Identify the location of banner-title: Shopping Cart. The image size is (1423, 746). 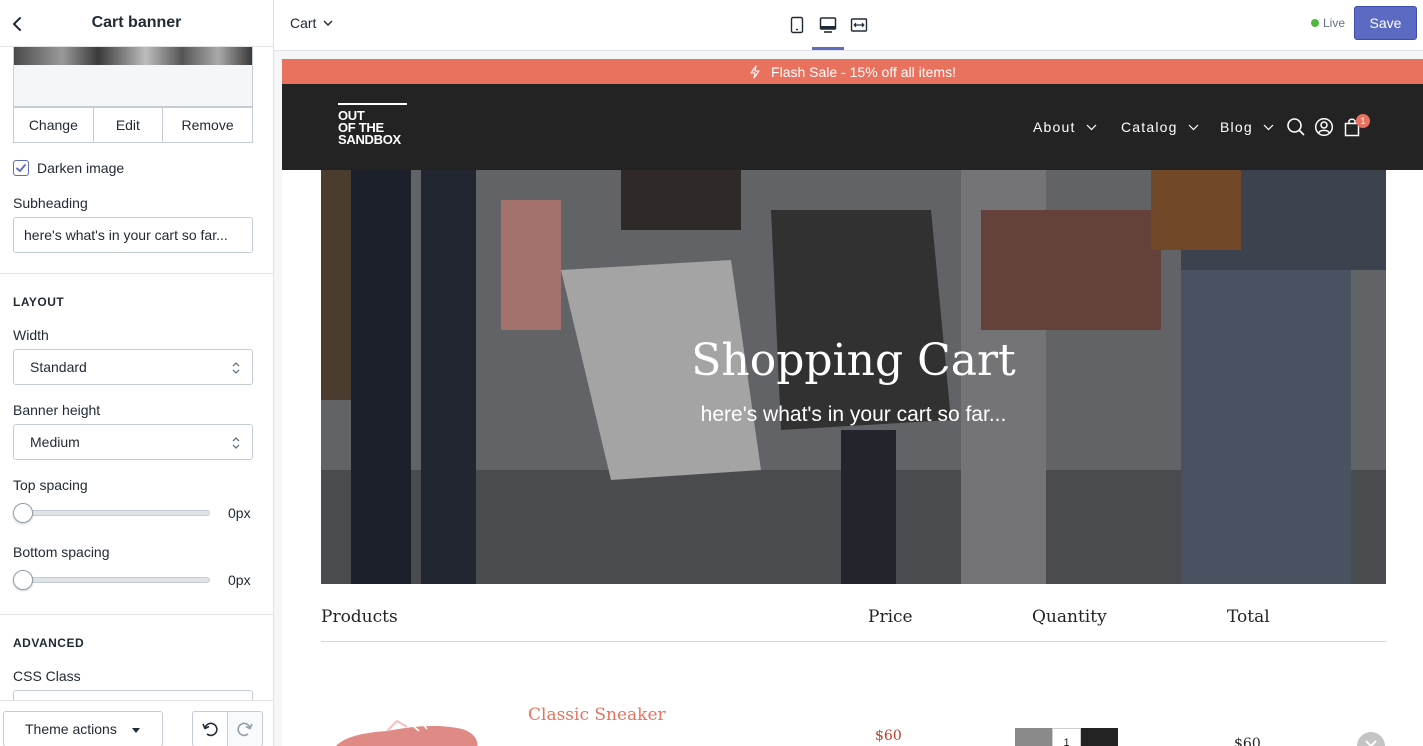
(853, 360).